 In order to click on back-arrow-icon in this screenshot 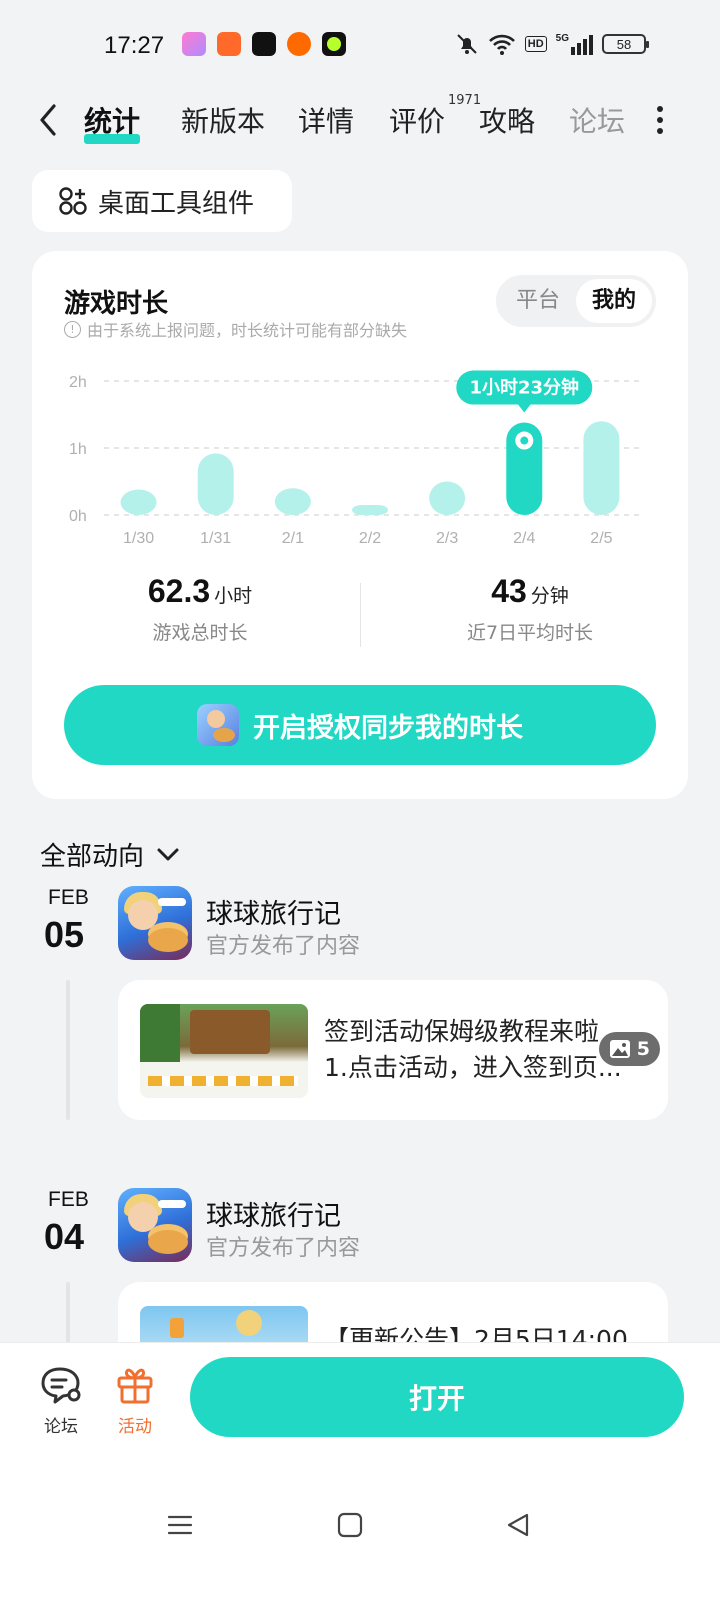, I will do `click(49, 120)`.